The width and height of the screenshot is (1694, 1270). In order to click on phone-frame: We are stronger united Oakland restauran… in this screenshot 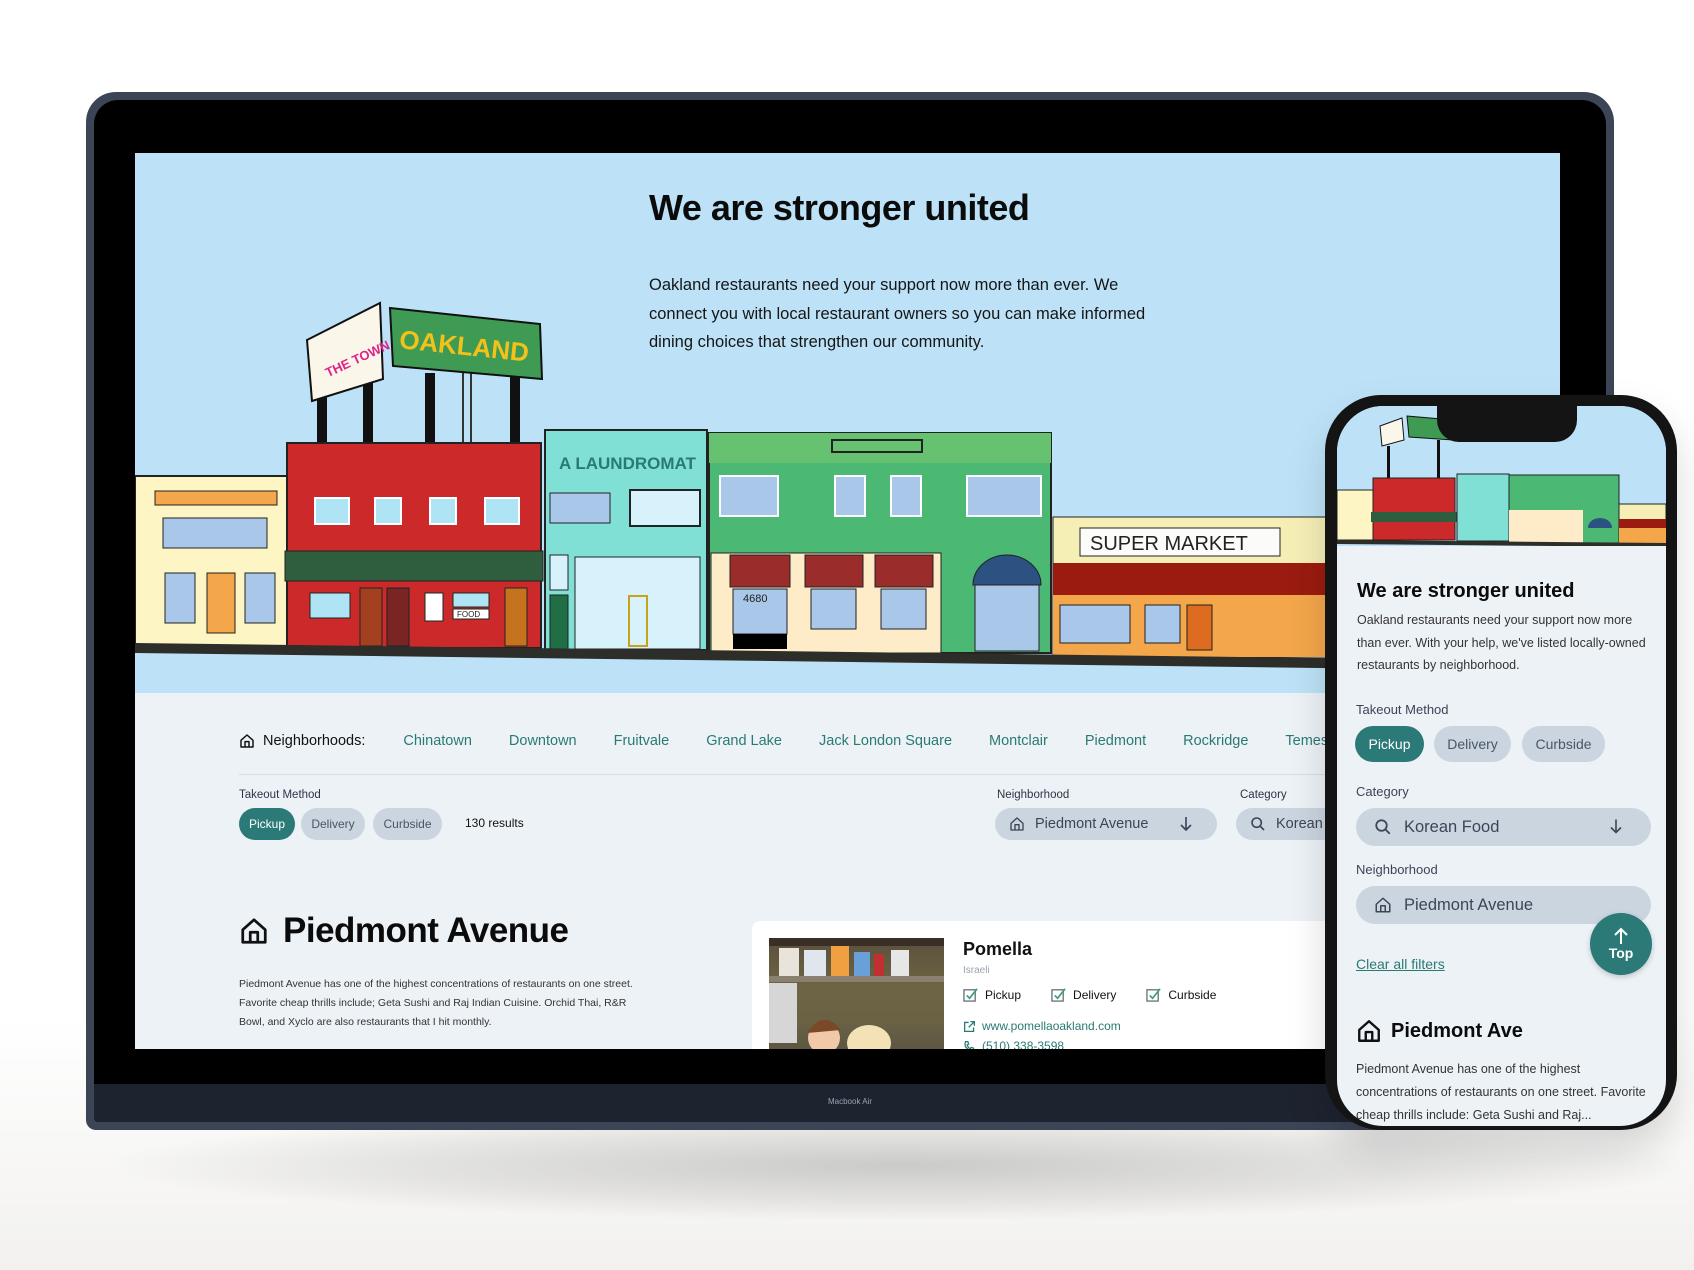, I will do `click(1501, 762)`.